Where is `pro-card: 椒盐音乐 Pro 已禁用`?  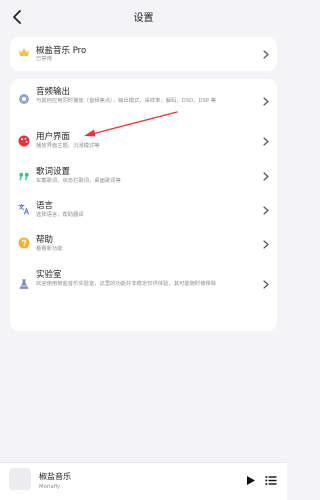 pro-card: 椒盐音乐 Pro 已禁用 is located at coordinates (143, 54).